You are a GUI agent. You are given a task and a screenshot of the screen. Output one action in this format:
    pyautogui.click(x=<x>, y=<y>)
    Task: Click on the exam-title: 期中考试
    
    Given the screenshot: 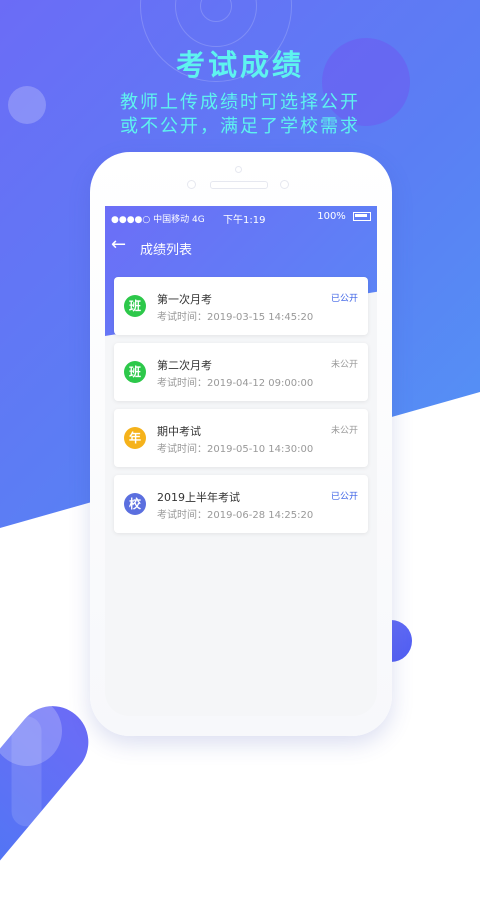 What is the action you would take?
    pyautogui.click(x=179, y=431)
    